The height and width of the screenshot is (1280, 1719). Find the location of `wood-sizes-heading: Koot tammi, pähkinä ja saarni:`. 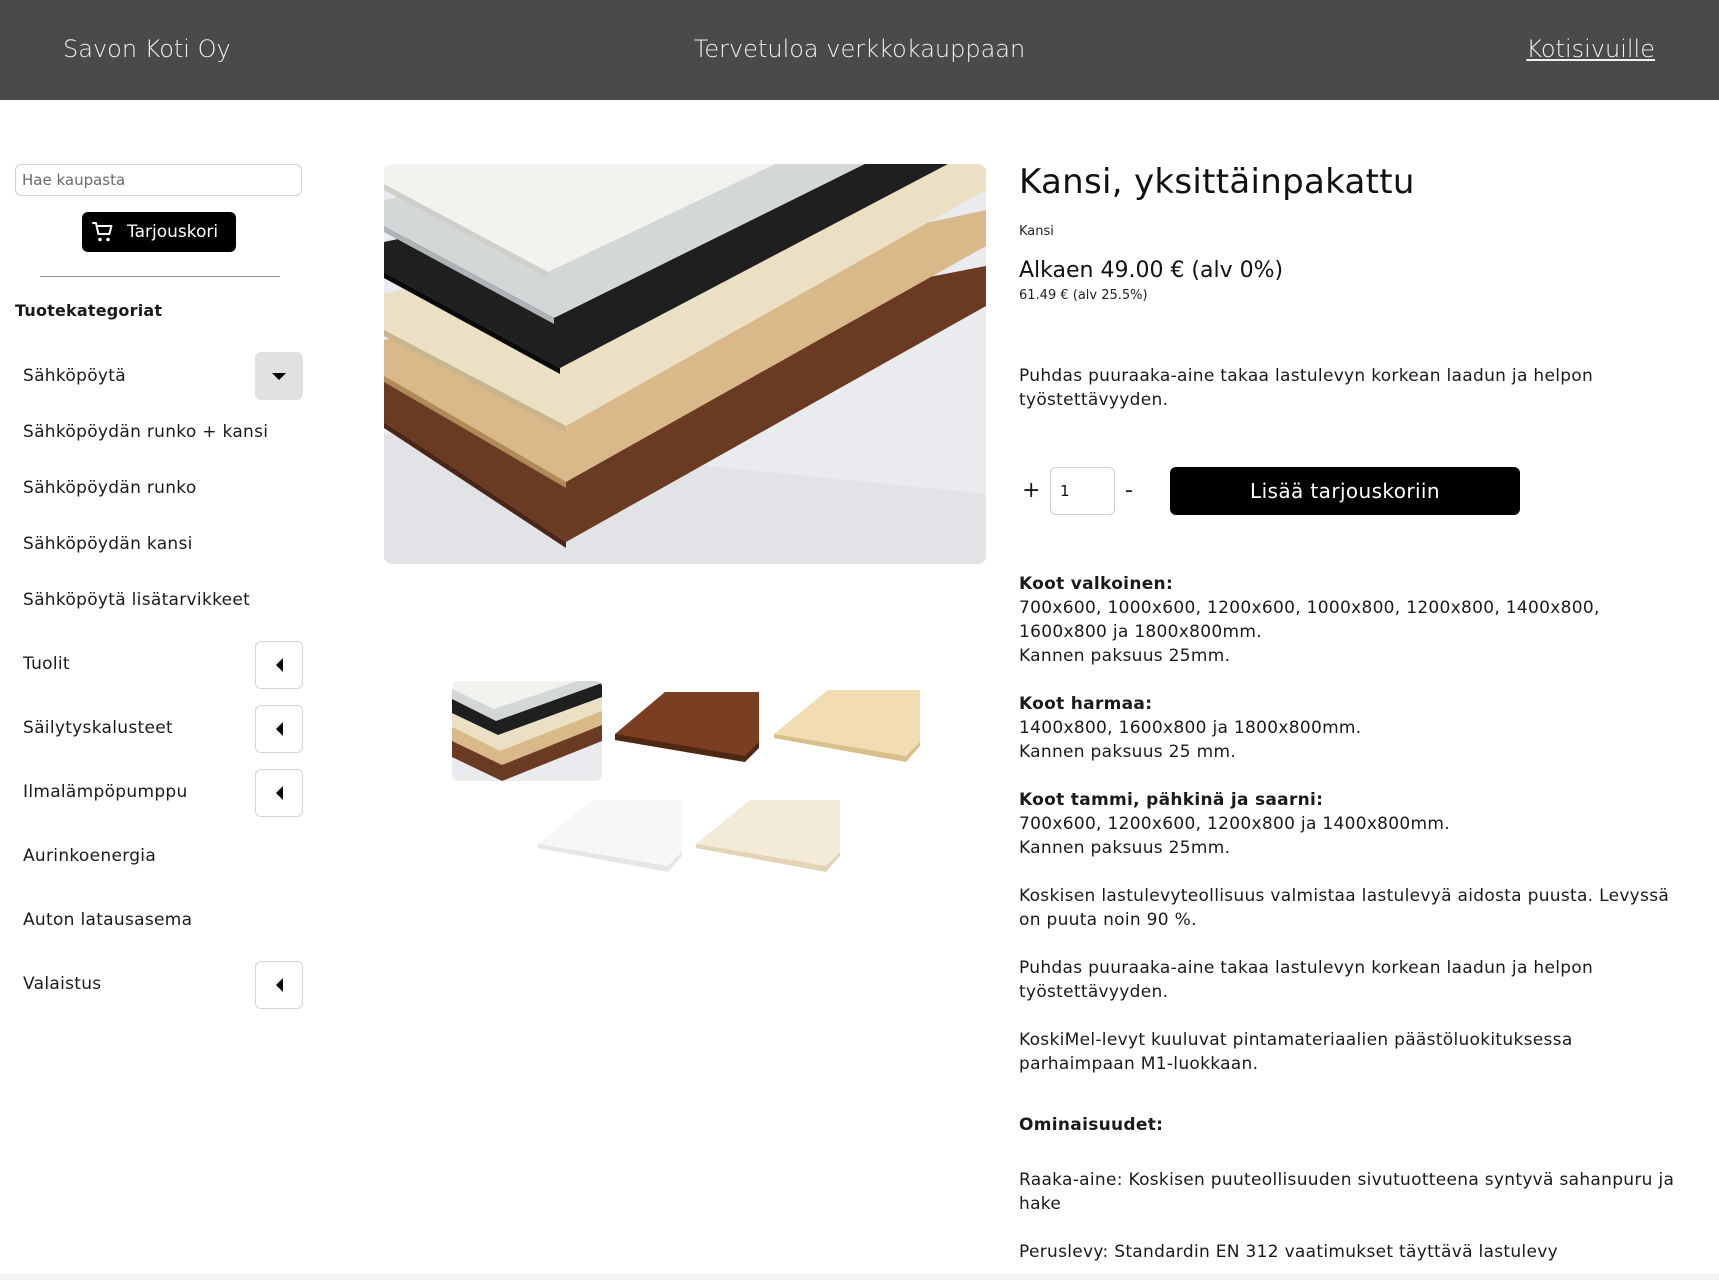

wood-sizes-heading: Koot tammi, pähkinä ja saarni: is located at coordinates (1171, 800).